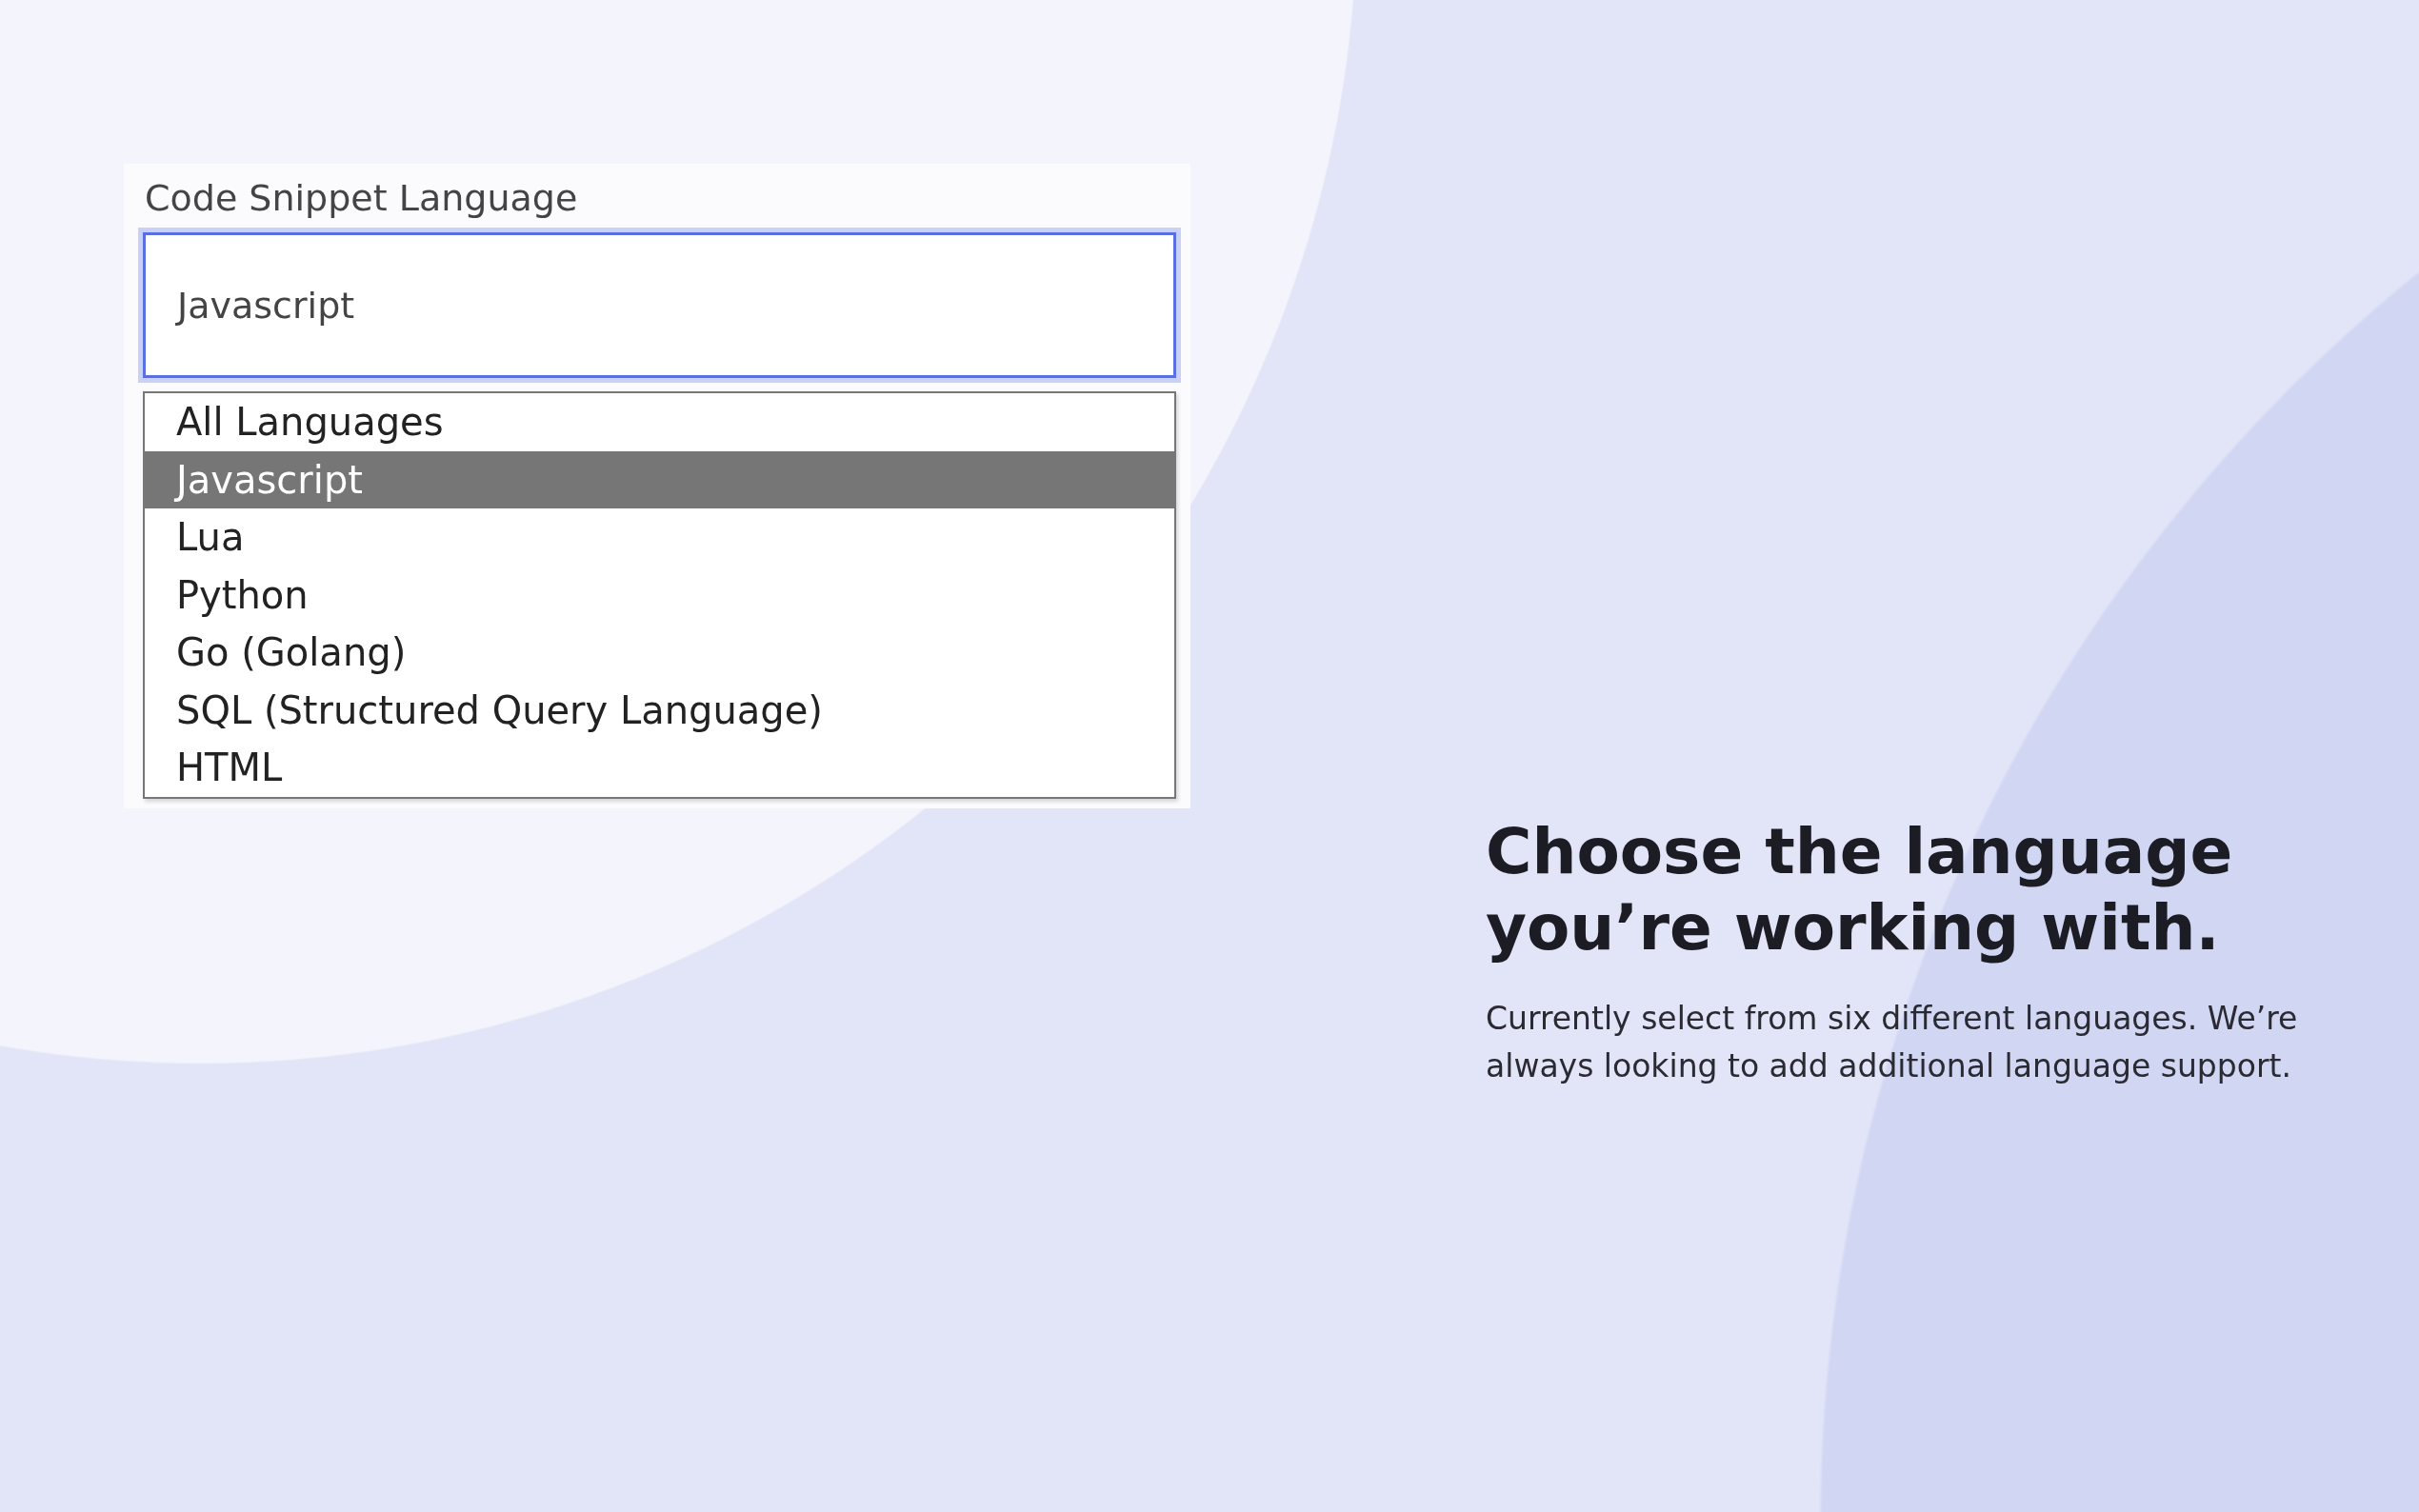 Image resolution: width=2419 pixels, height=1512 pixels. I want to click on dropdown-option: All Languages, so click(659, 422).